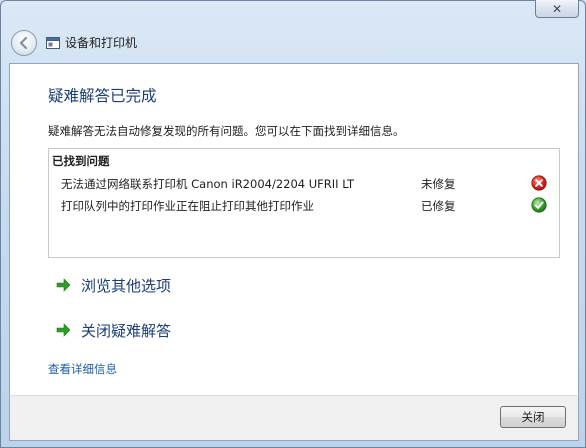 Image resolution: width=586 pixels, height=448 pixels. Describe the element at coordinates (82, 369) in the screenshot. I see `view-details-link: 查看详细信息` at that location.